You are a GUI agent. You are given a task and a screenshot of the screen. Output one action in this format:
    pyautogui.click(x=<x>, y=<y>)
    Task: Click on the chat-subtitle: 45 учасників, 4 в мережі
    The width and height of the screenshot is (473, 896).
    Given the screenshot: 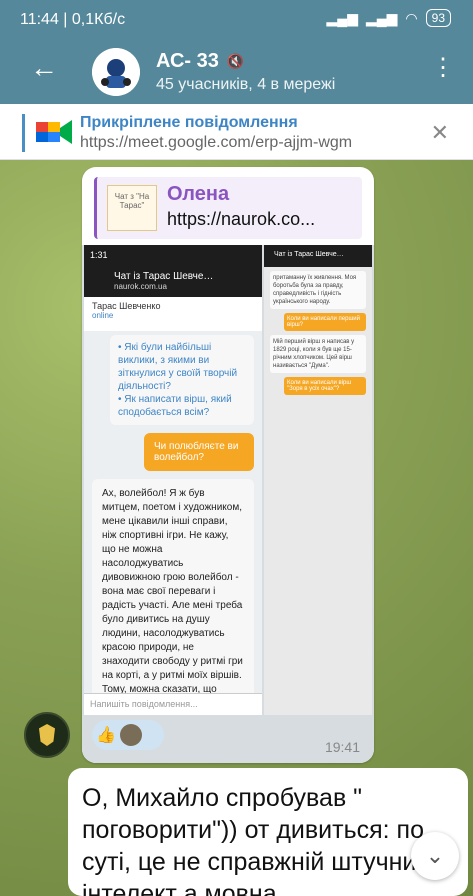 What is the action you would take?
    pyautogui.click(x=246, y=84)
    